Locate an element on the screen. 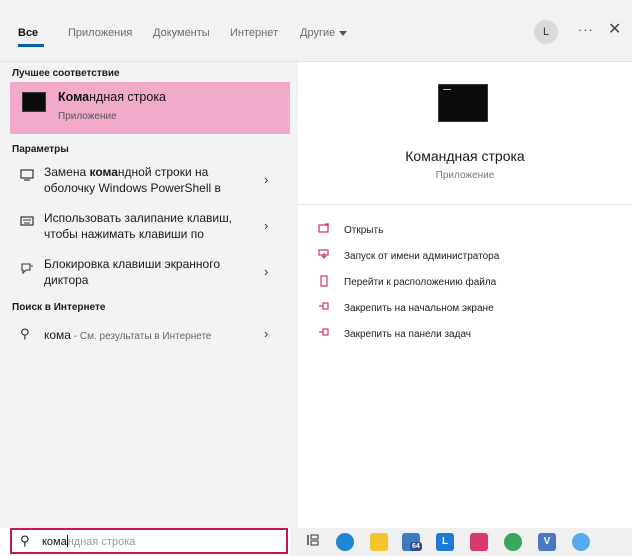 Image resolution: width=632 pixels, height=556 pixels. store-icon: L is located at coordinates (445, 542).